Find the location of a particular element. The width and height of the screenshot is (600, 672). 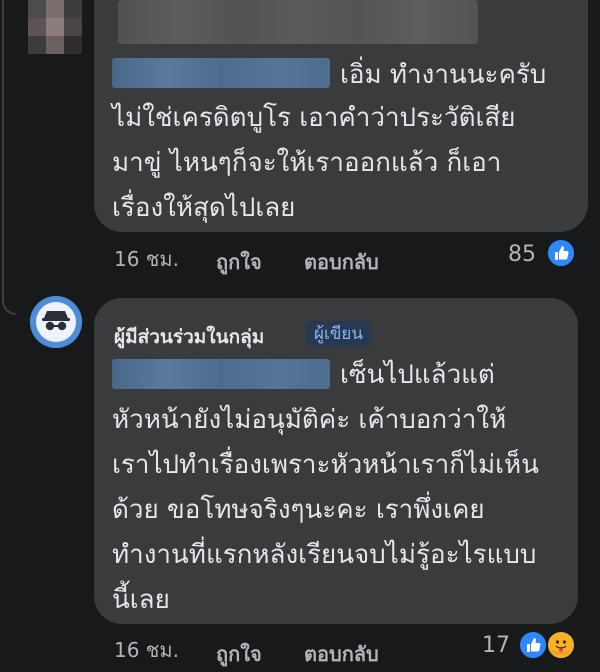

blurred-avatar is located at coordinates (55, 27).